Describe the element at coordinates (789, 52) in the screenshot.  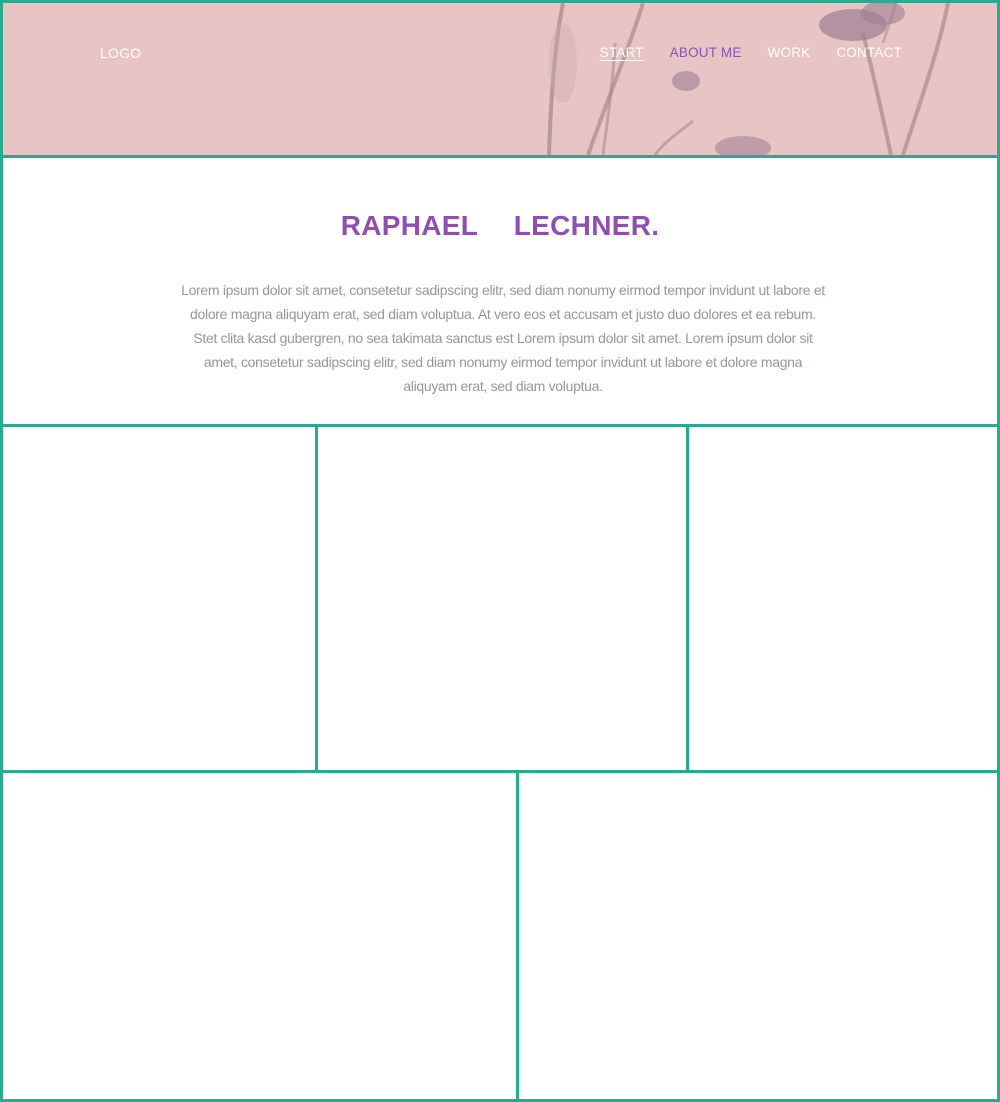
I see `nav-item-work: WORK` at that location.